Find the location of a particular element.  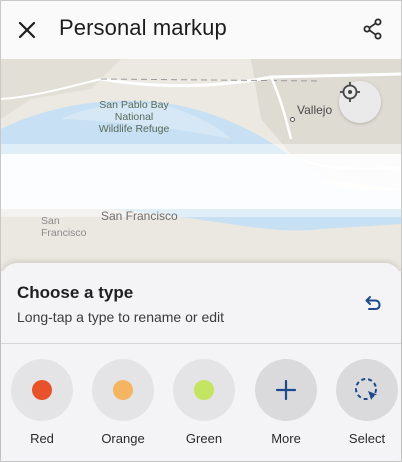

locate-button is located at coordinates (360, 102).